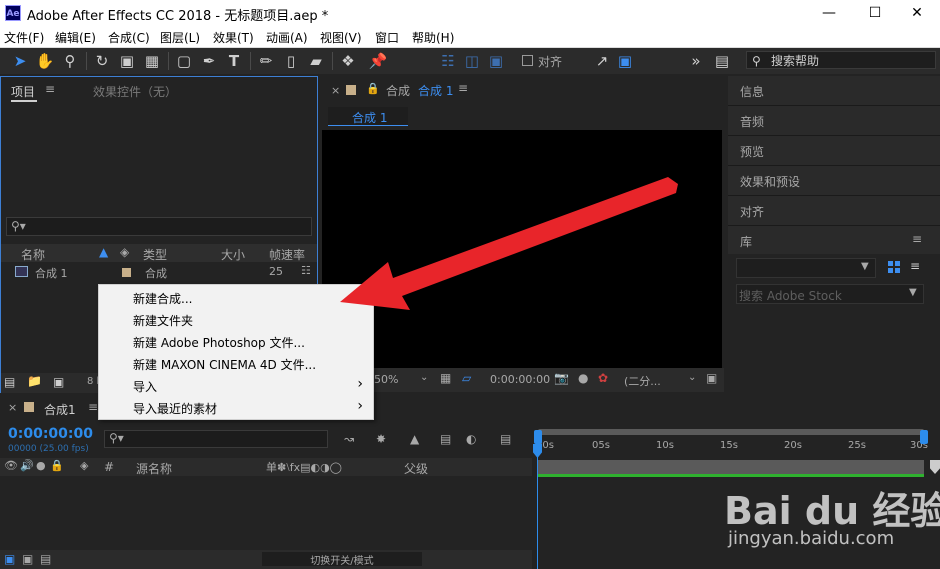  Describe the element at coordinates (387, 37) in the screenshot. I see `menu-window: 窗口` at that location.